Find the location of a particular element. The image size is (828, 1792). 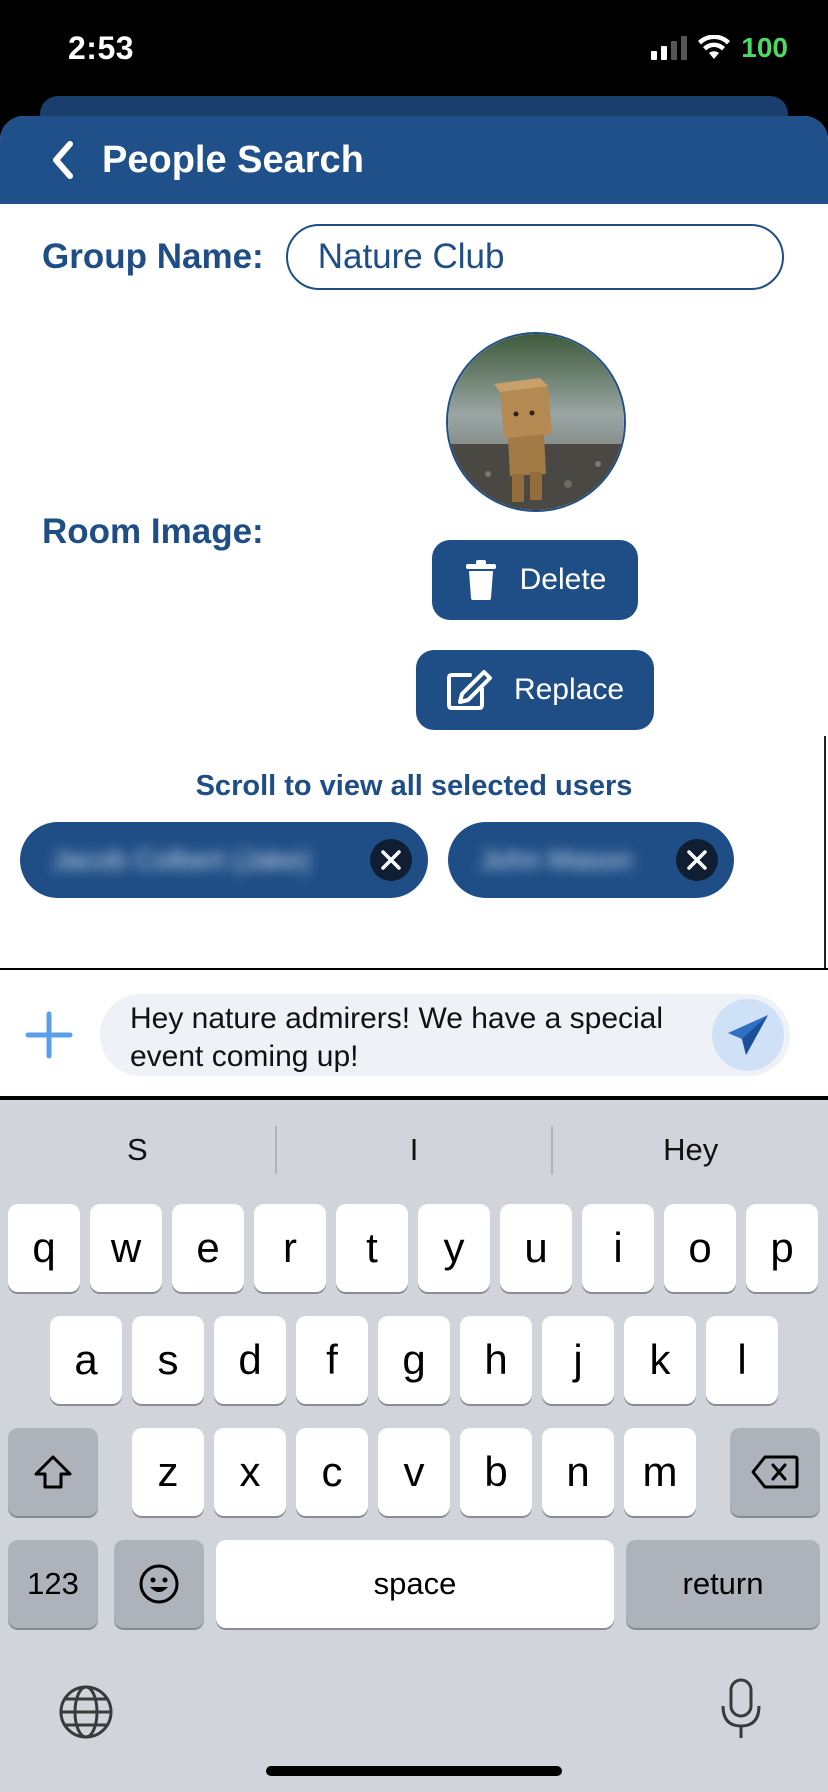

replace-image-button: Replace is located at coordinates (535, 690).